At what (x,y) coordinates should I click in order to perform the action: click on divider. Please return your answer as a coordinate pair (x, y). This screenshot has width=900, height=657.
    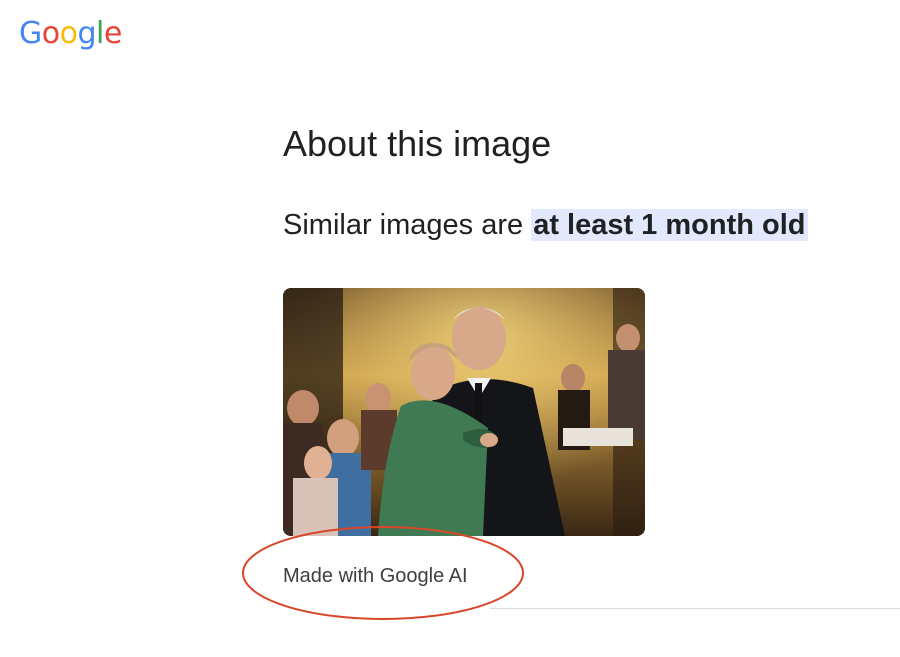
    Looking at the image, I should click on (695, 608).